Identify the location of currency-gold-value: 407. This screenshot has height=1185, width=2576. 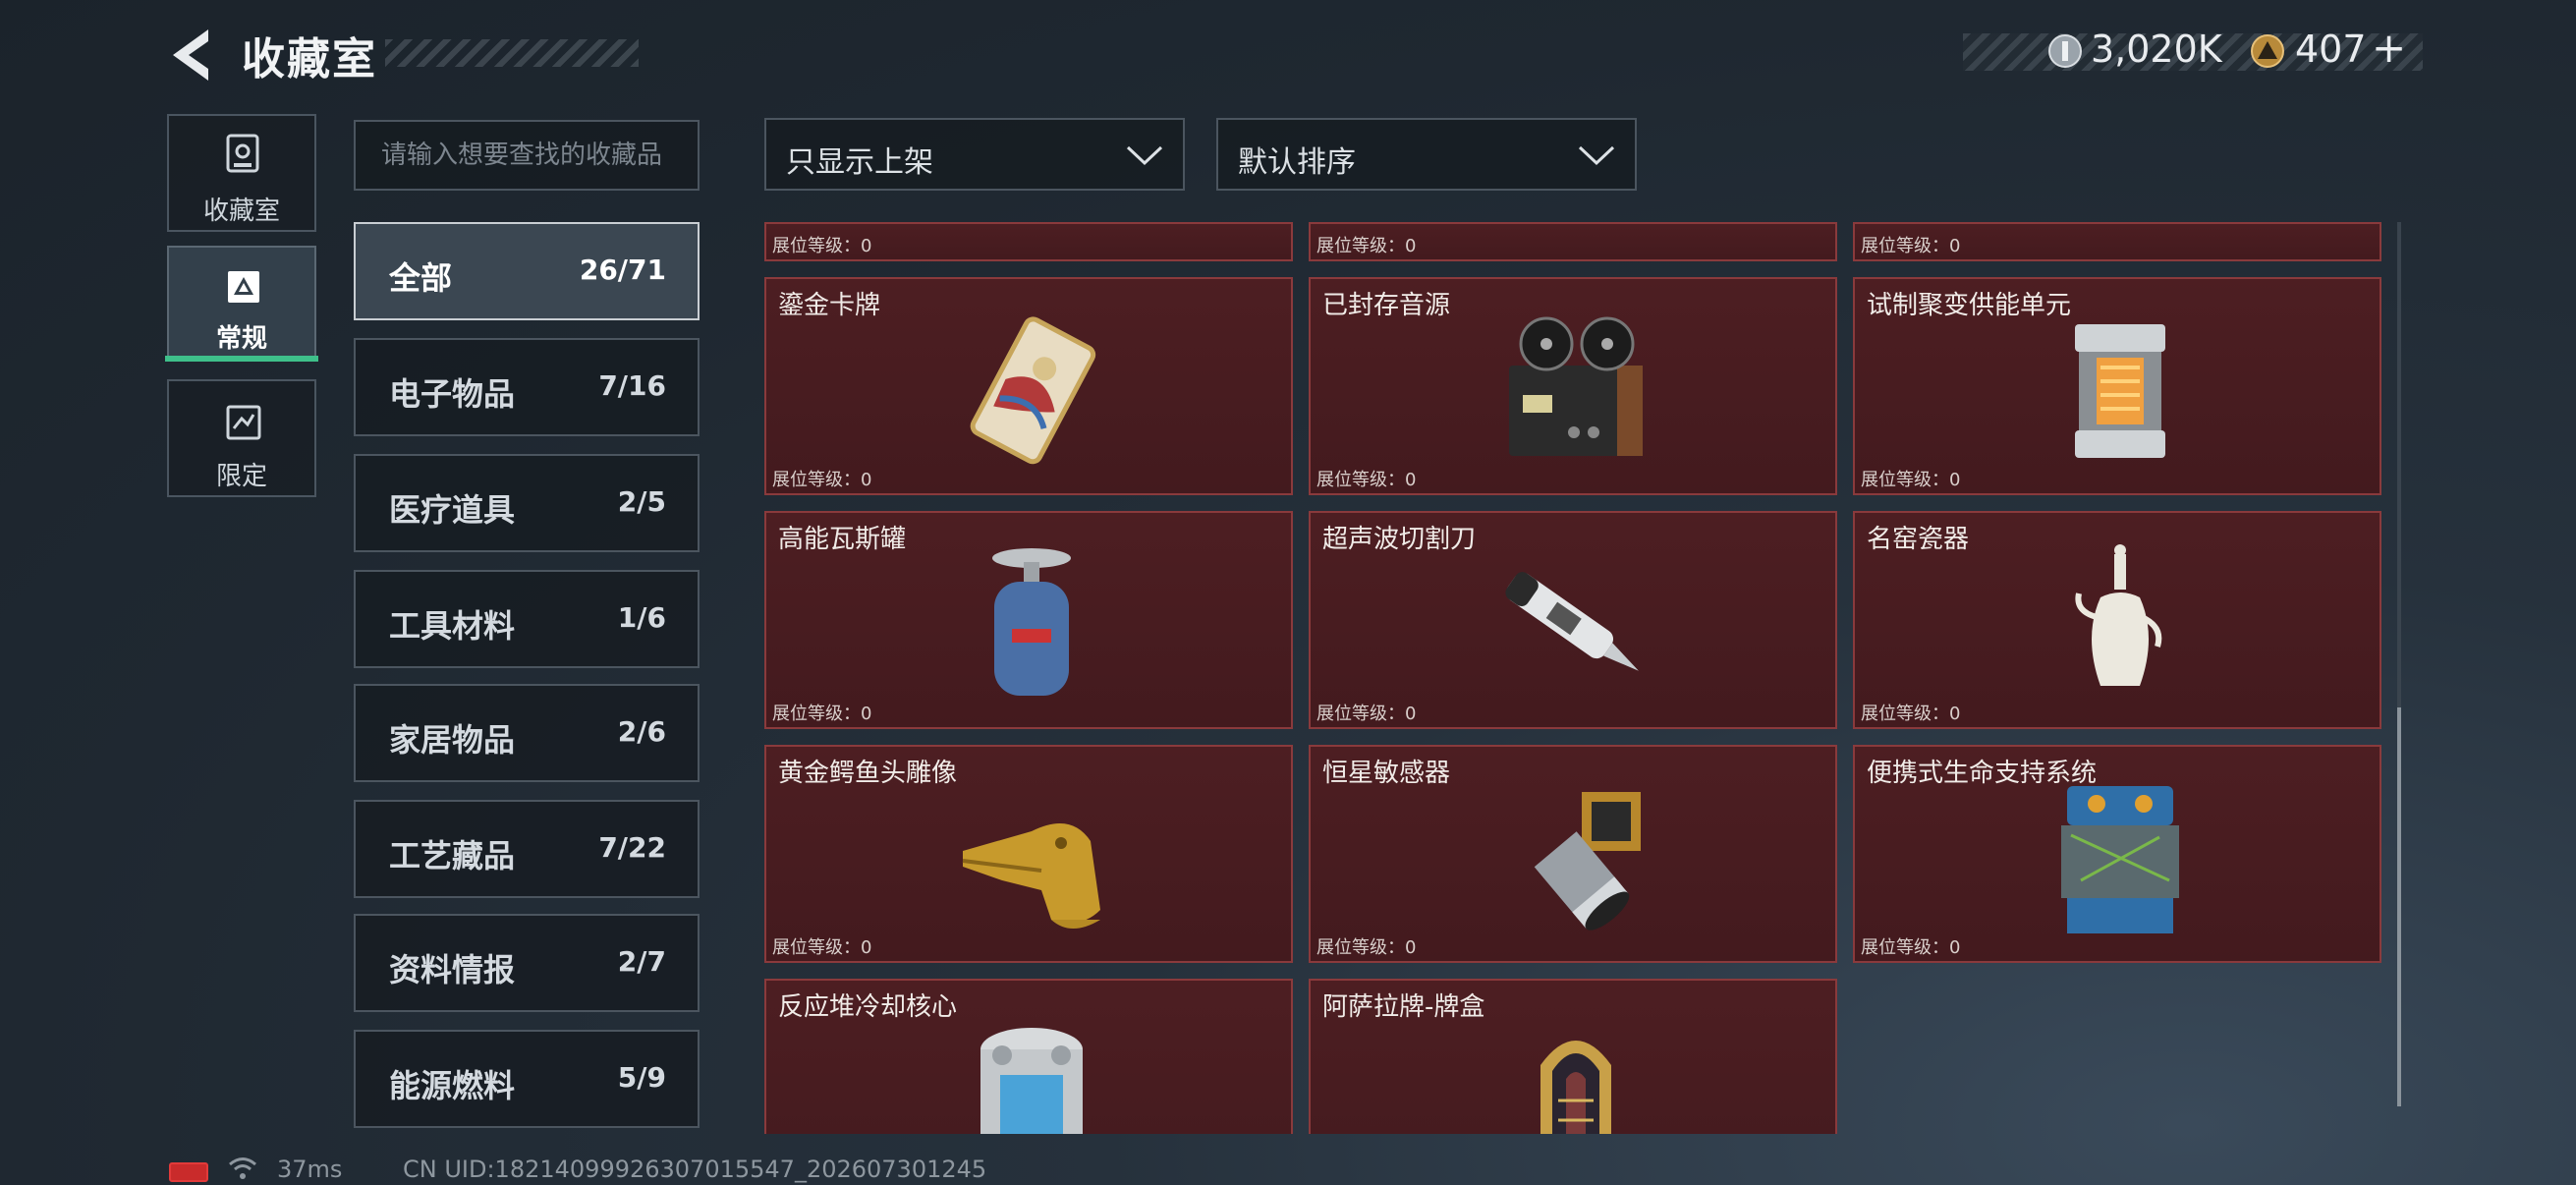
(2331, 50).